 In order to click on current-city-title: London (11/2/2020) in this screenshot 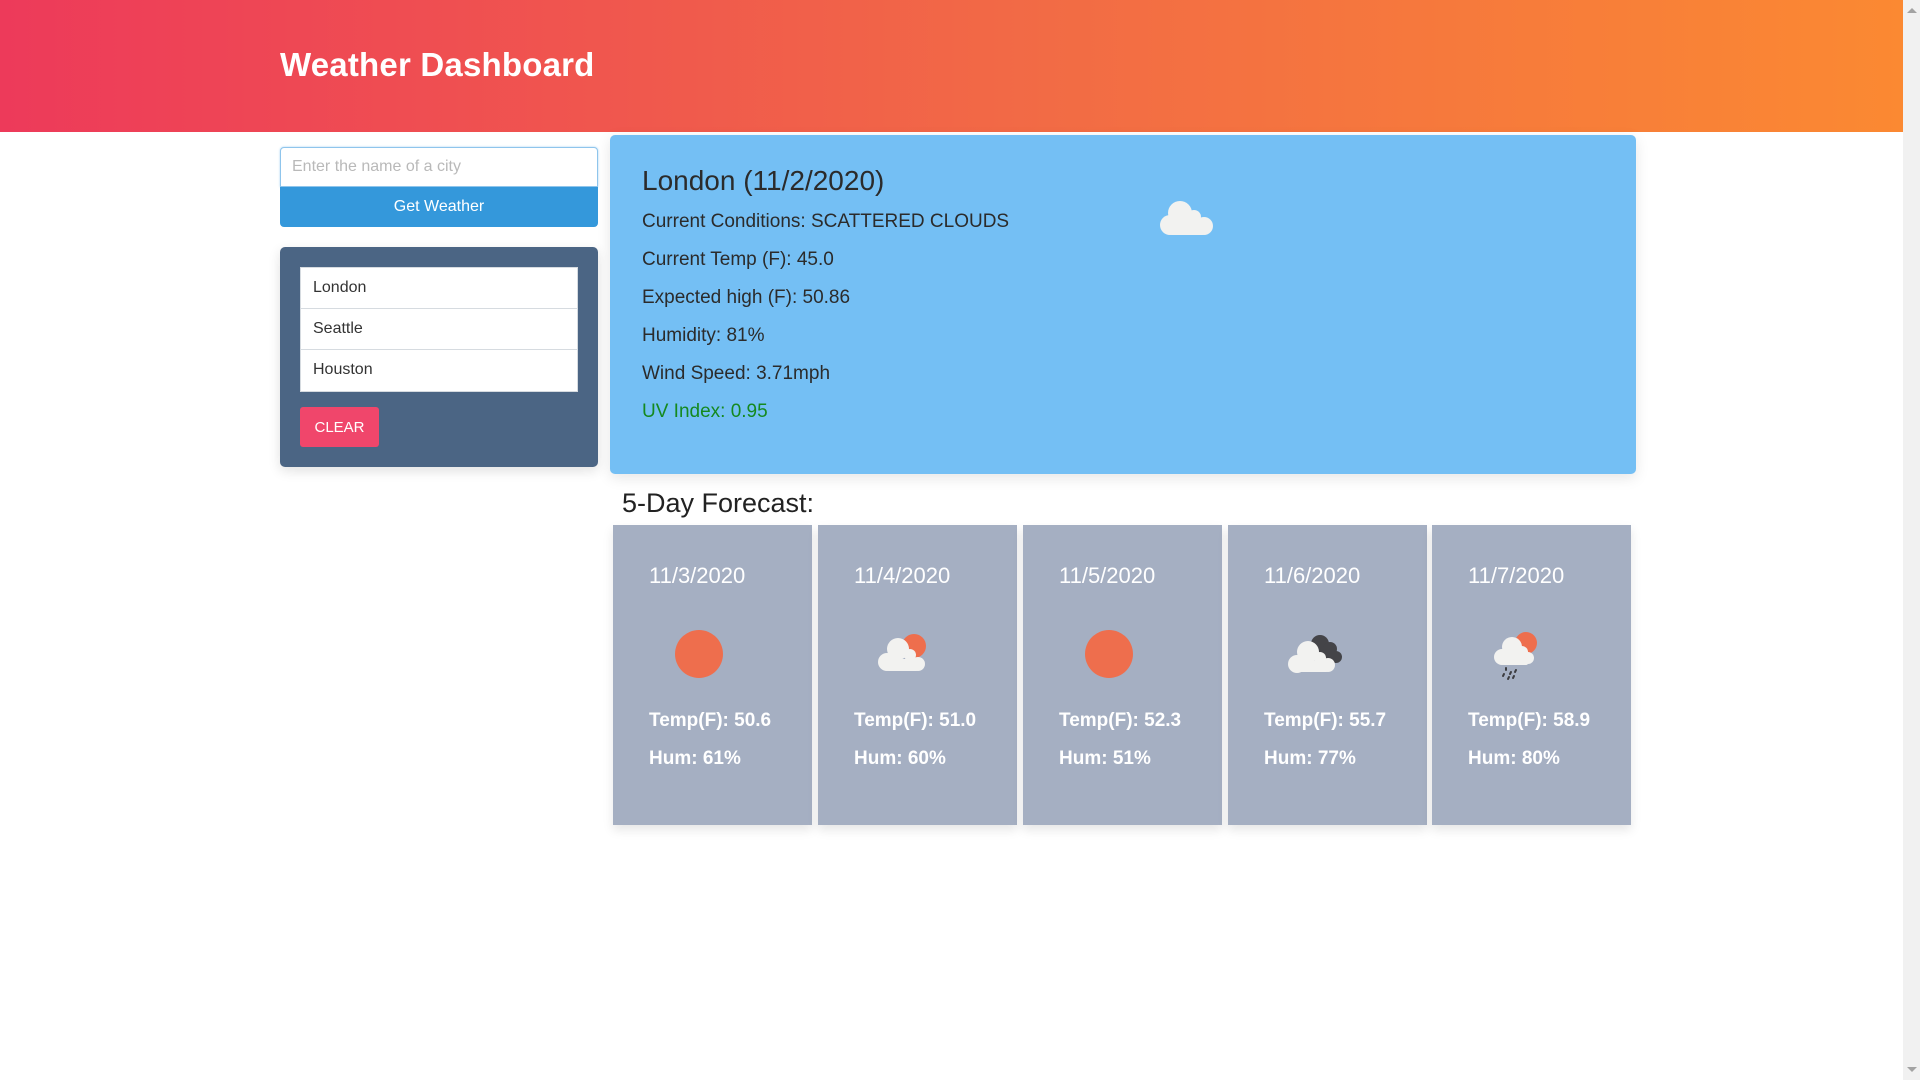, I will do `click(763, 180)`.